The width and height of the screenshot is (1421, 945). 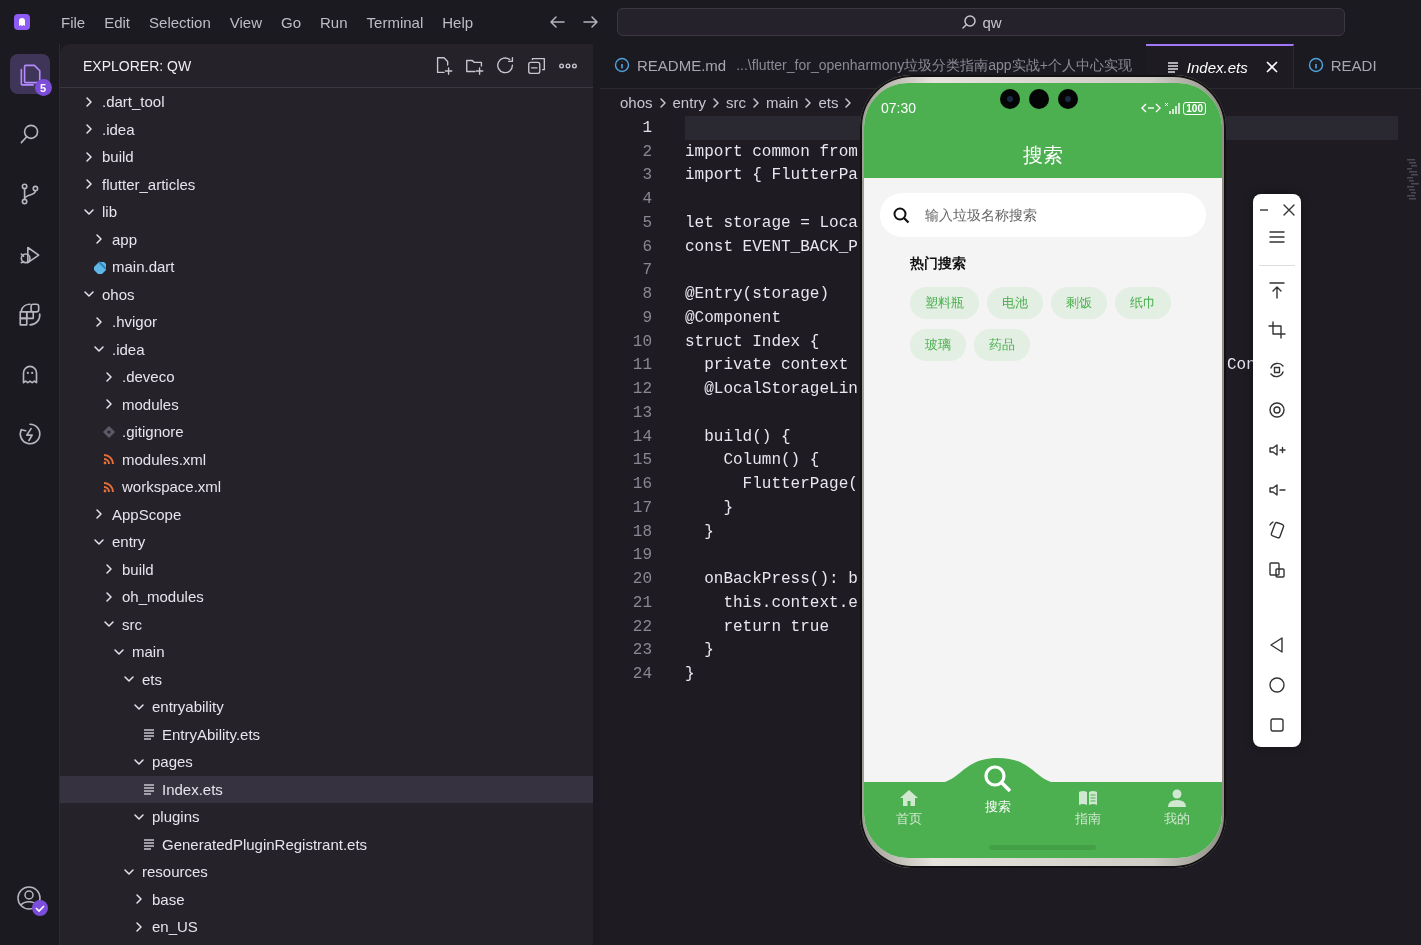 What do you see at coordinates (1043, 215) in the screenshot?
I see `search-field: 输入垃圾名称搜索` at bounding box center [1043, 215].